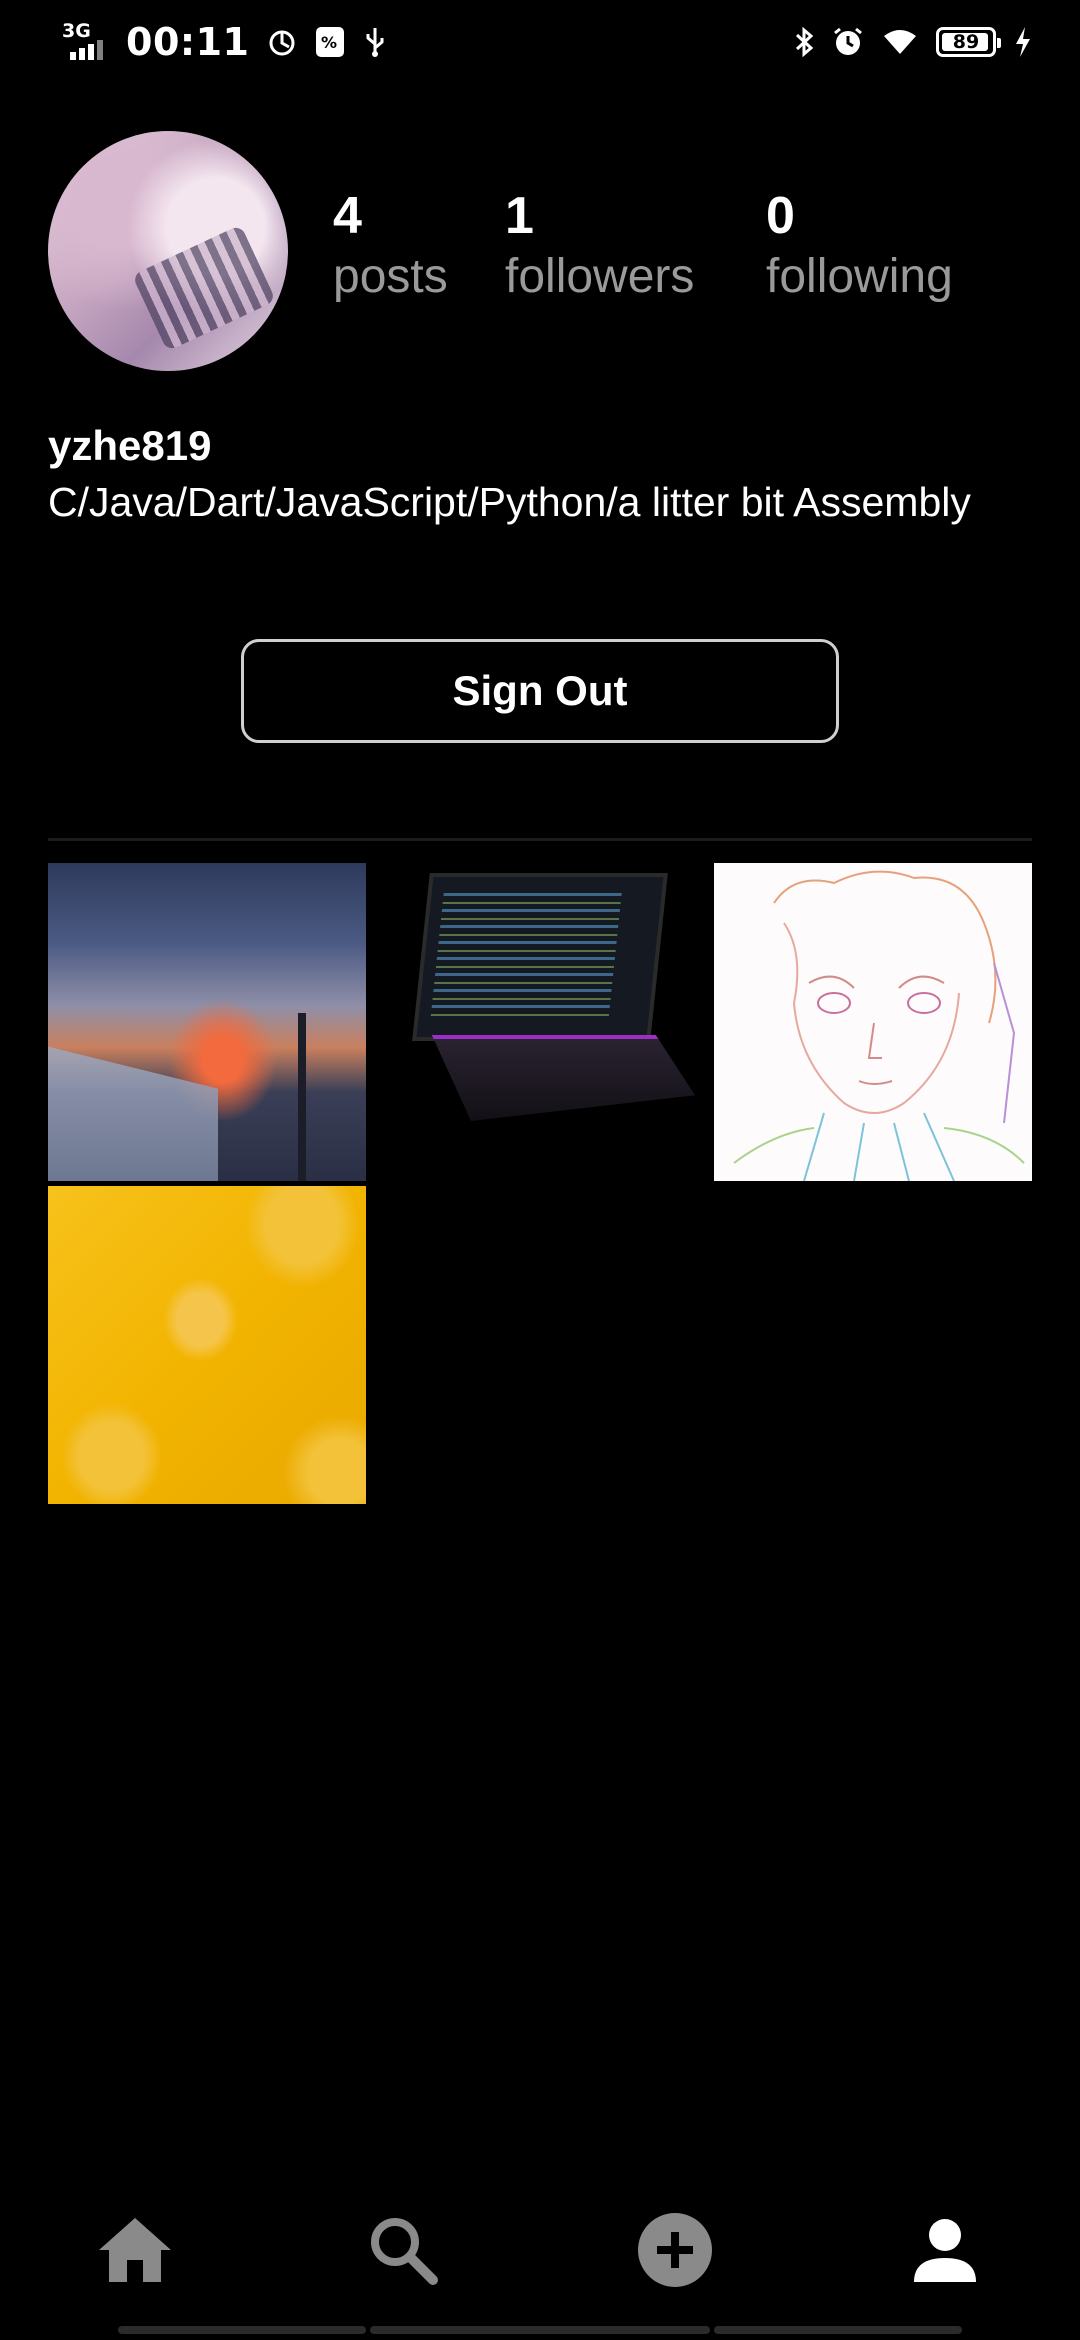  I want to click on data-saver-icon: %, so click(330, 42).